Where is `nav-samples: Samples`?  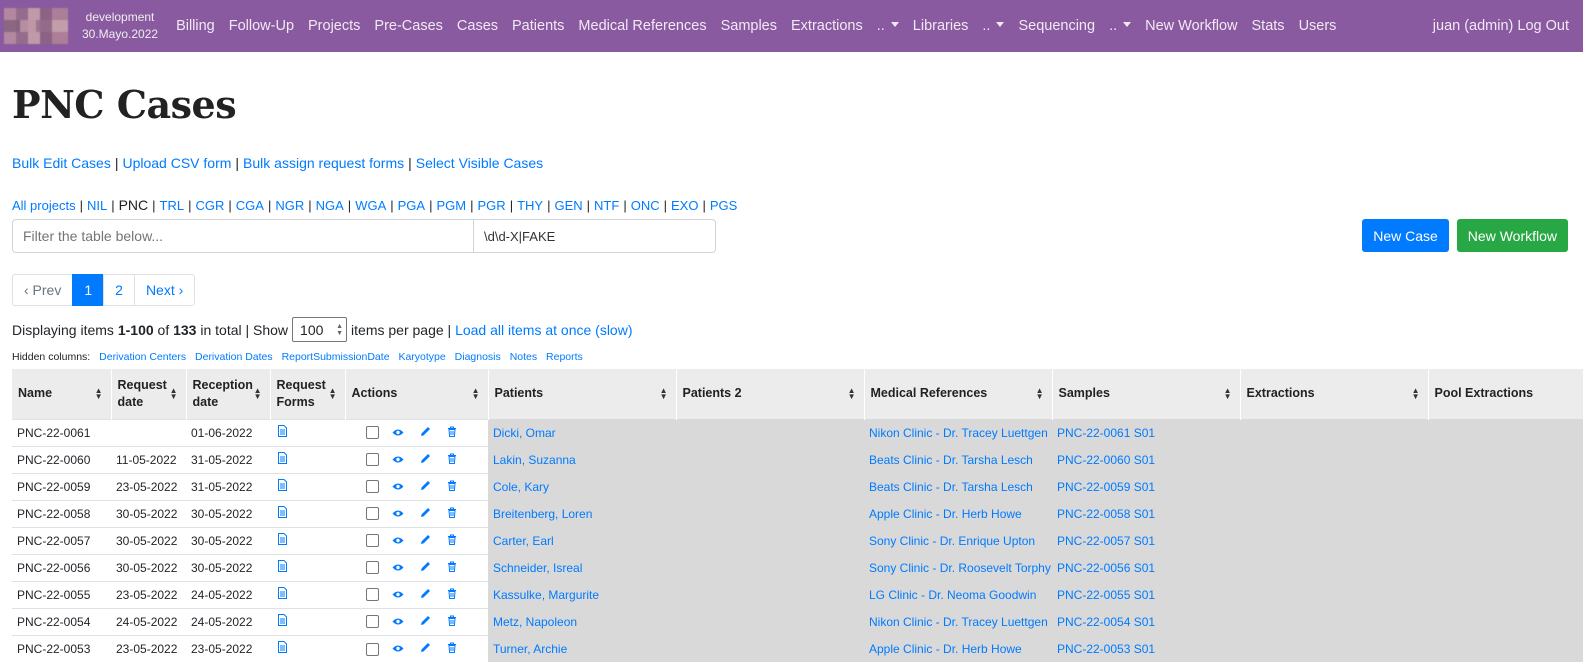
nav-samples: Samples is located at coordinates (749, 26).